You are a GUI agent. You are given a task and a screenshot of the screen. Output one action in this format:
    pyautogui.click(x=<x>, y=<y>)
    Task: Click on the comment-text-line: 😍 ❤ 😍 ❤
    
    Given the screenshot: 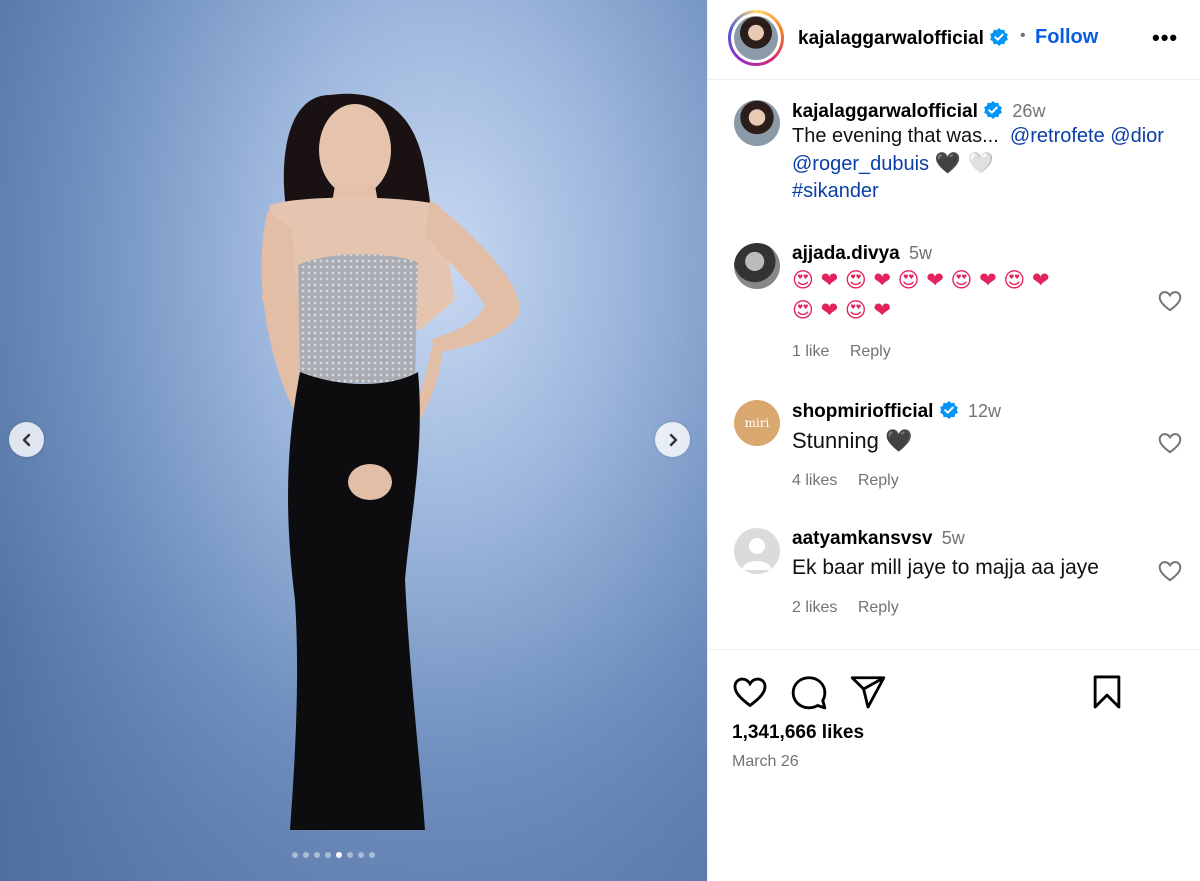 What is the action you would take?
    pyautogui.click(x=842, y=310)
    